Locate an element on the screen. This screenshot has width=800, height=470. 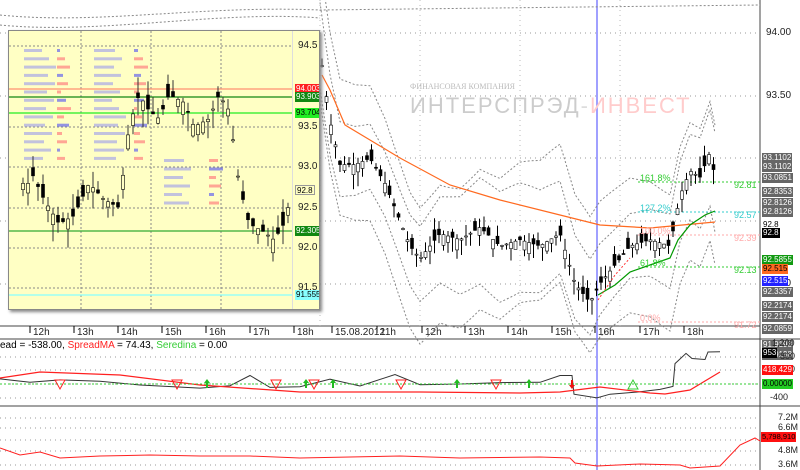
fib-level-percent: 127.2% is located at coordinates (655, 208).